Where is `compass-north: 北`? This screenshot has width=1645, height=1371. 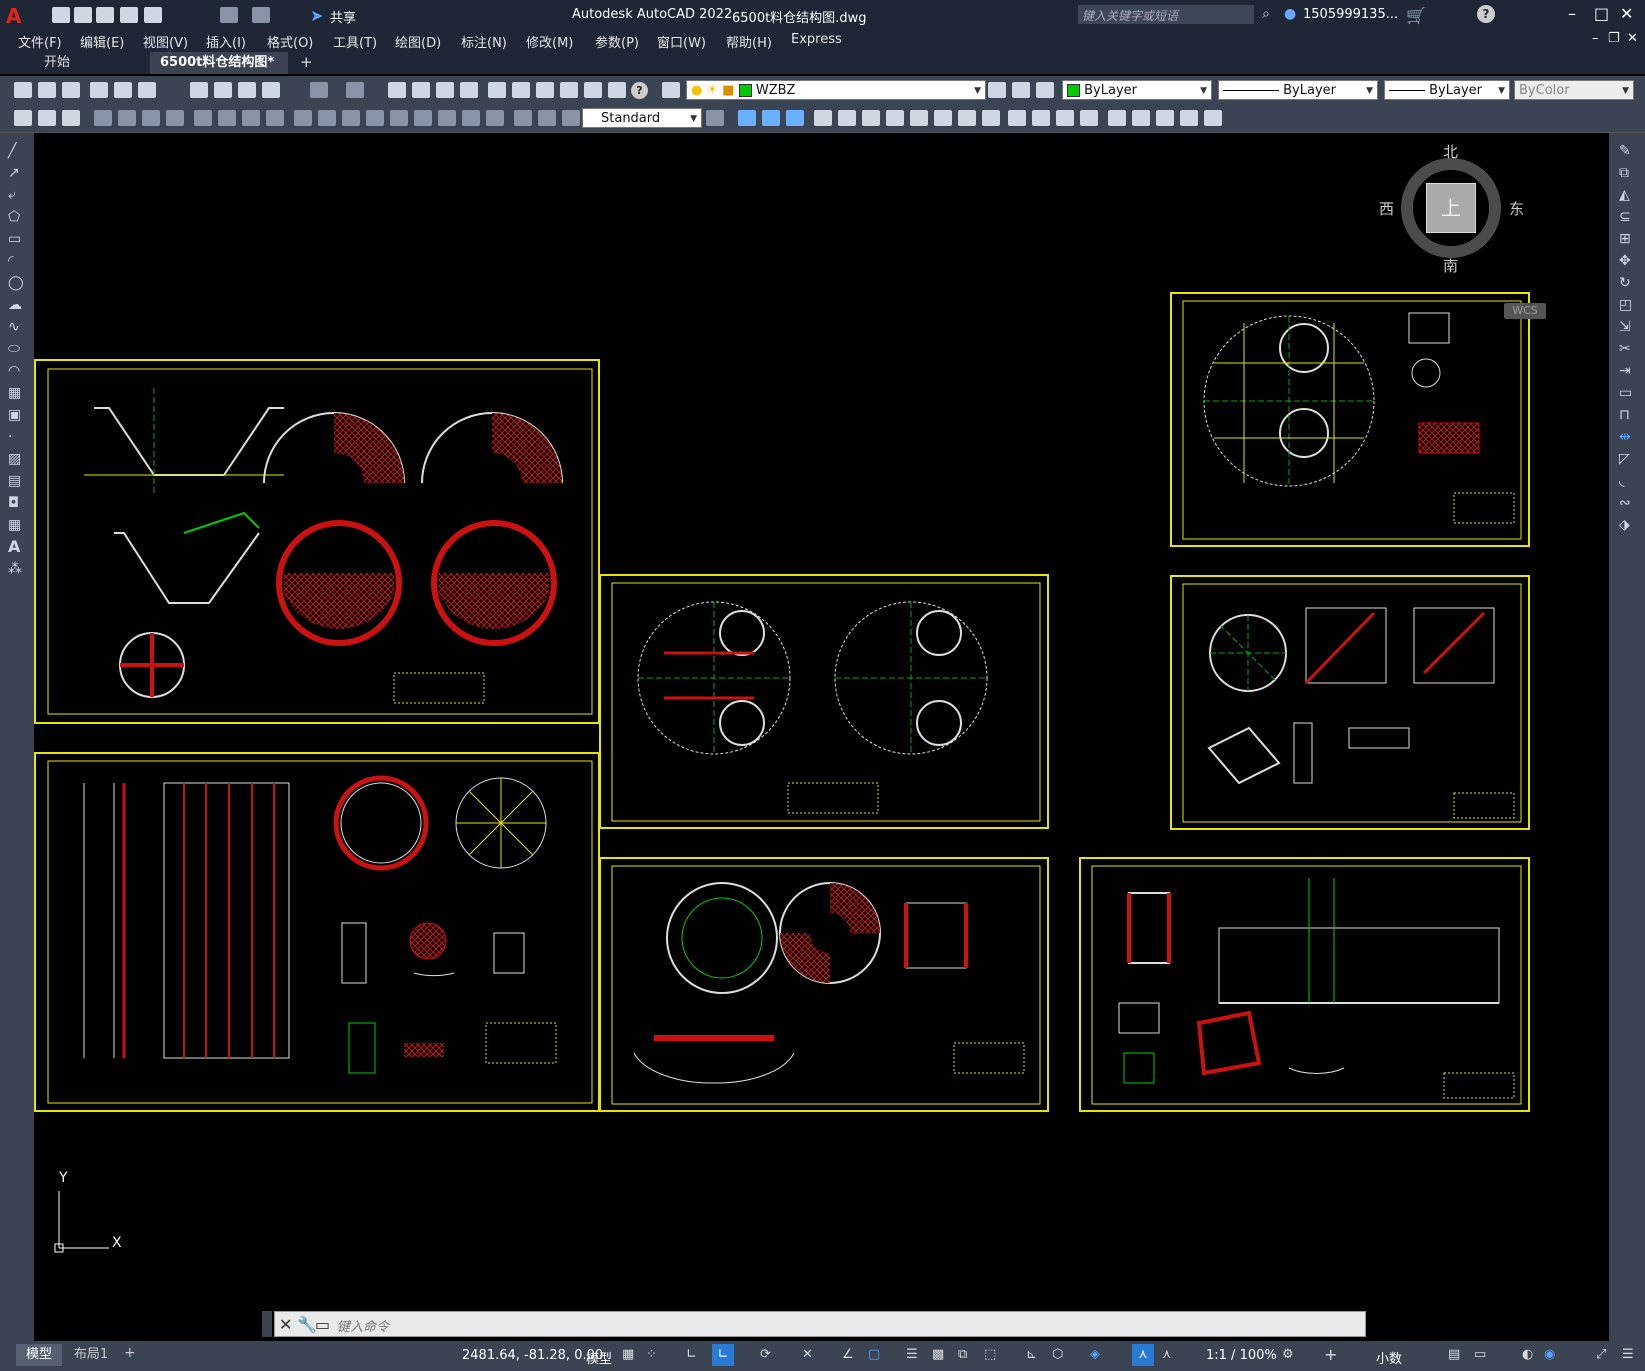 compass-north: 北 is located at coordinates (1450, 151).